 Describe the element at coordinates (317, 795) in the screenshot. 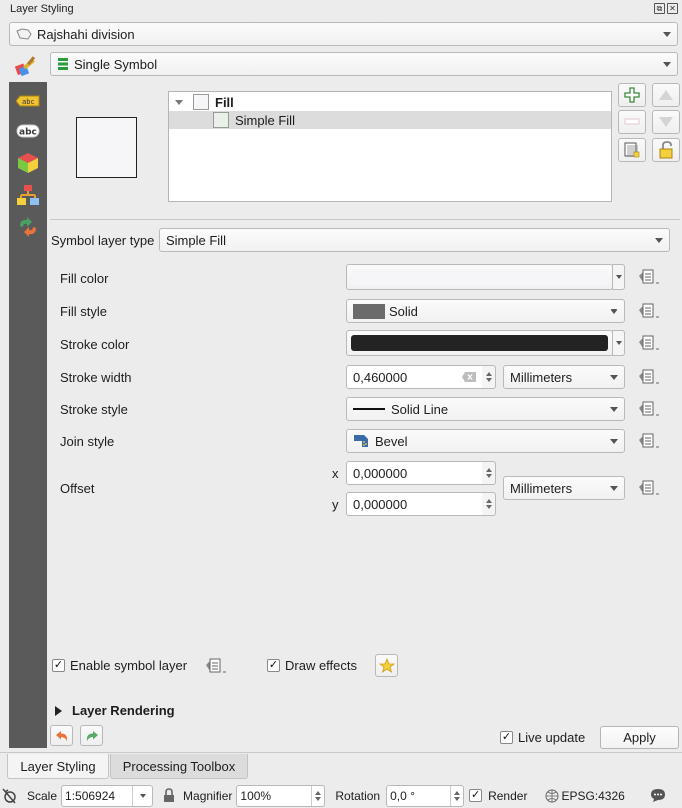

I see `magnifier-spinner` at that location.